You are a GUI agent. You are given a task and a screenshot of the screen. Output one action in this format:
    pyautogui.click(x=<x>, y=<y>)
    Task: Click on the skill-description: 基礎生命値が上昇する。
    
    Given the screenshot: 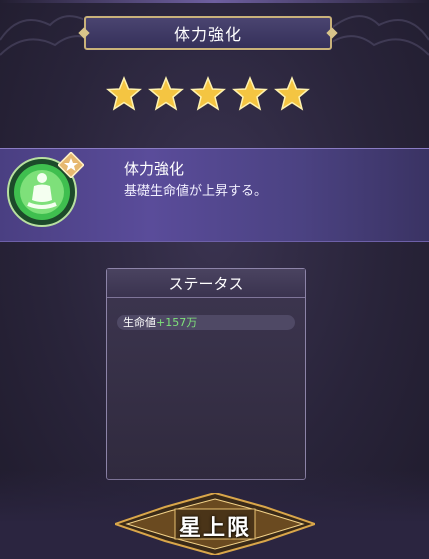 What is the action you would take?
    pyautogui.click(x=196, y=191)
    